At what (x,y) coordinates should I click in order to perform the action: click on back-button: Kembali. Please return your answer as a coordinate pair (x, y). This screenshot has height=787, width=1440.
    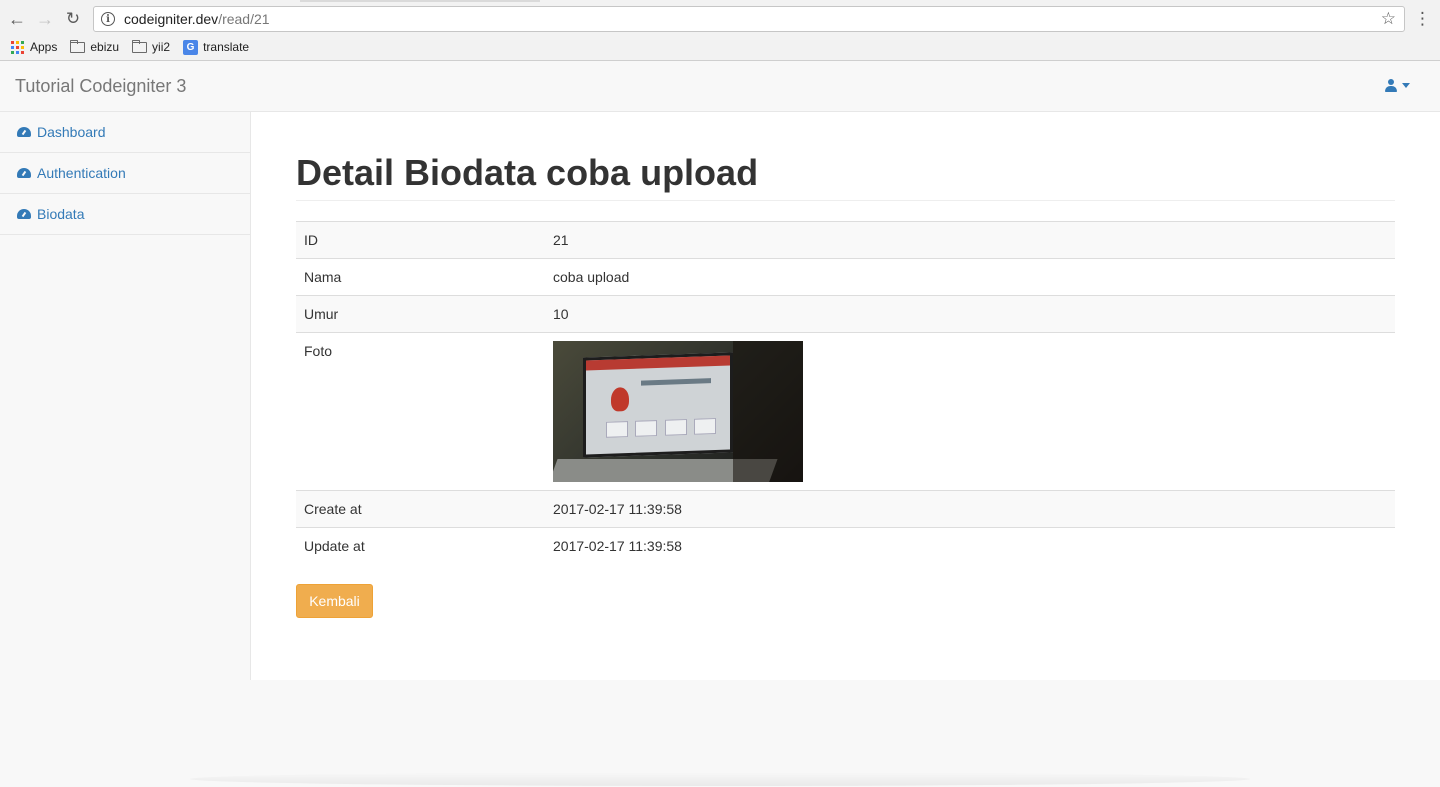
    Looking at the image, I should click on (334, 601).